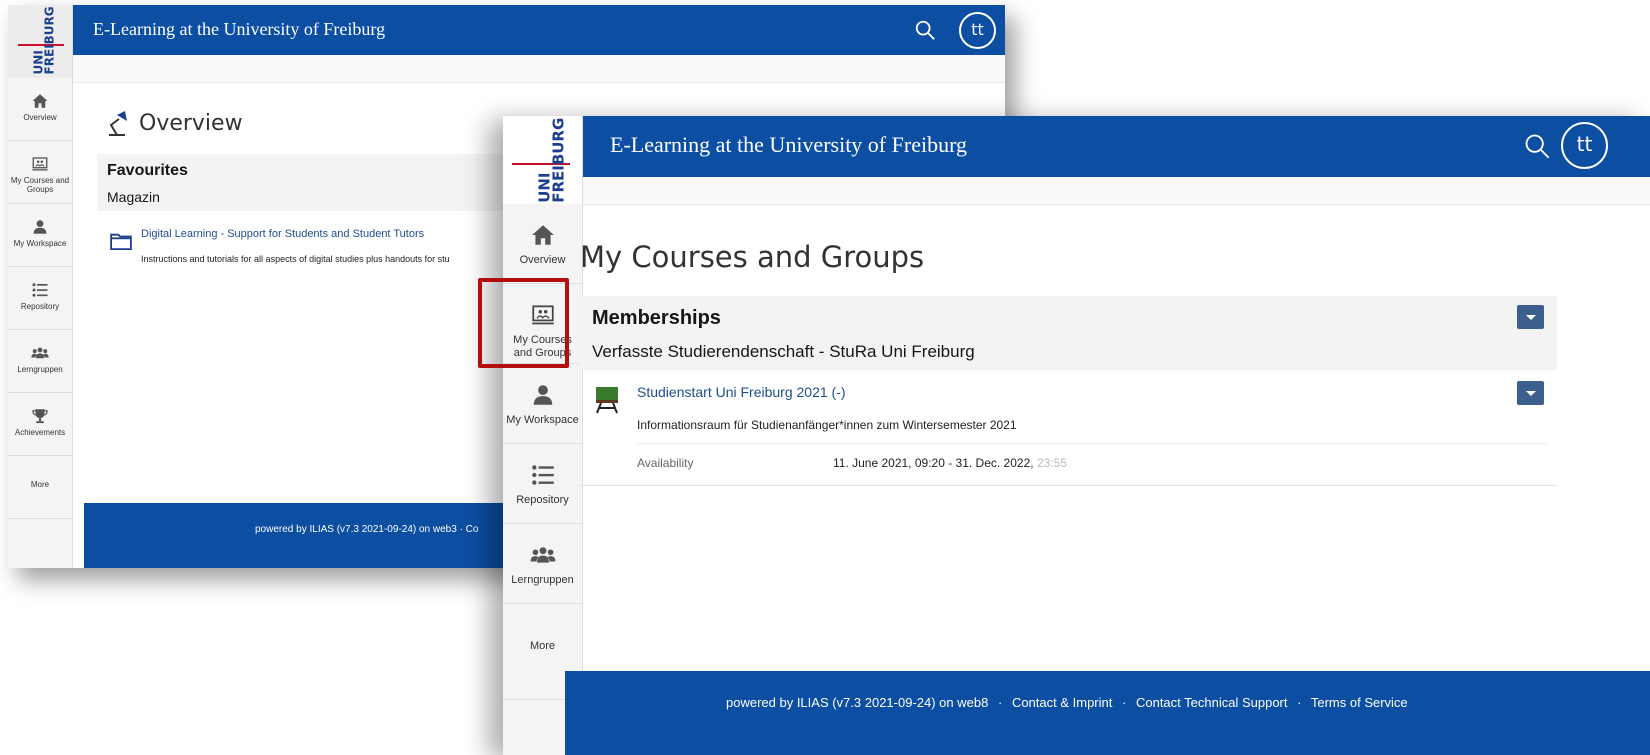  Describe the element at coordinates (40, 487) in the screenshot. I see `sidebar-item-more: More` at that location.